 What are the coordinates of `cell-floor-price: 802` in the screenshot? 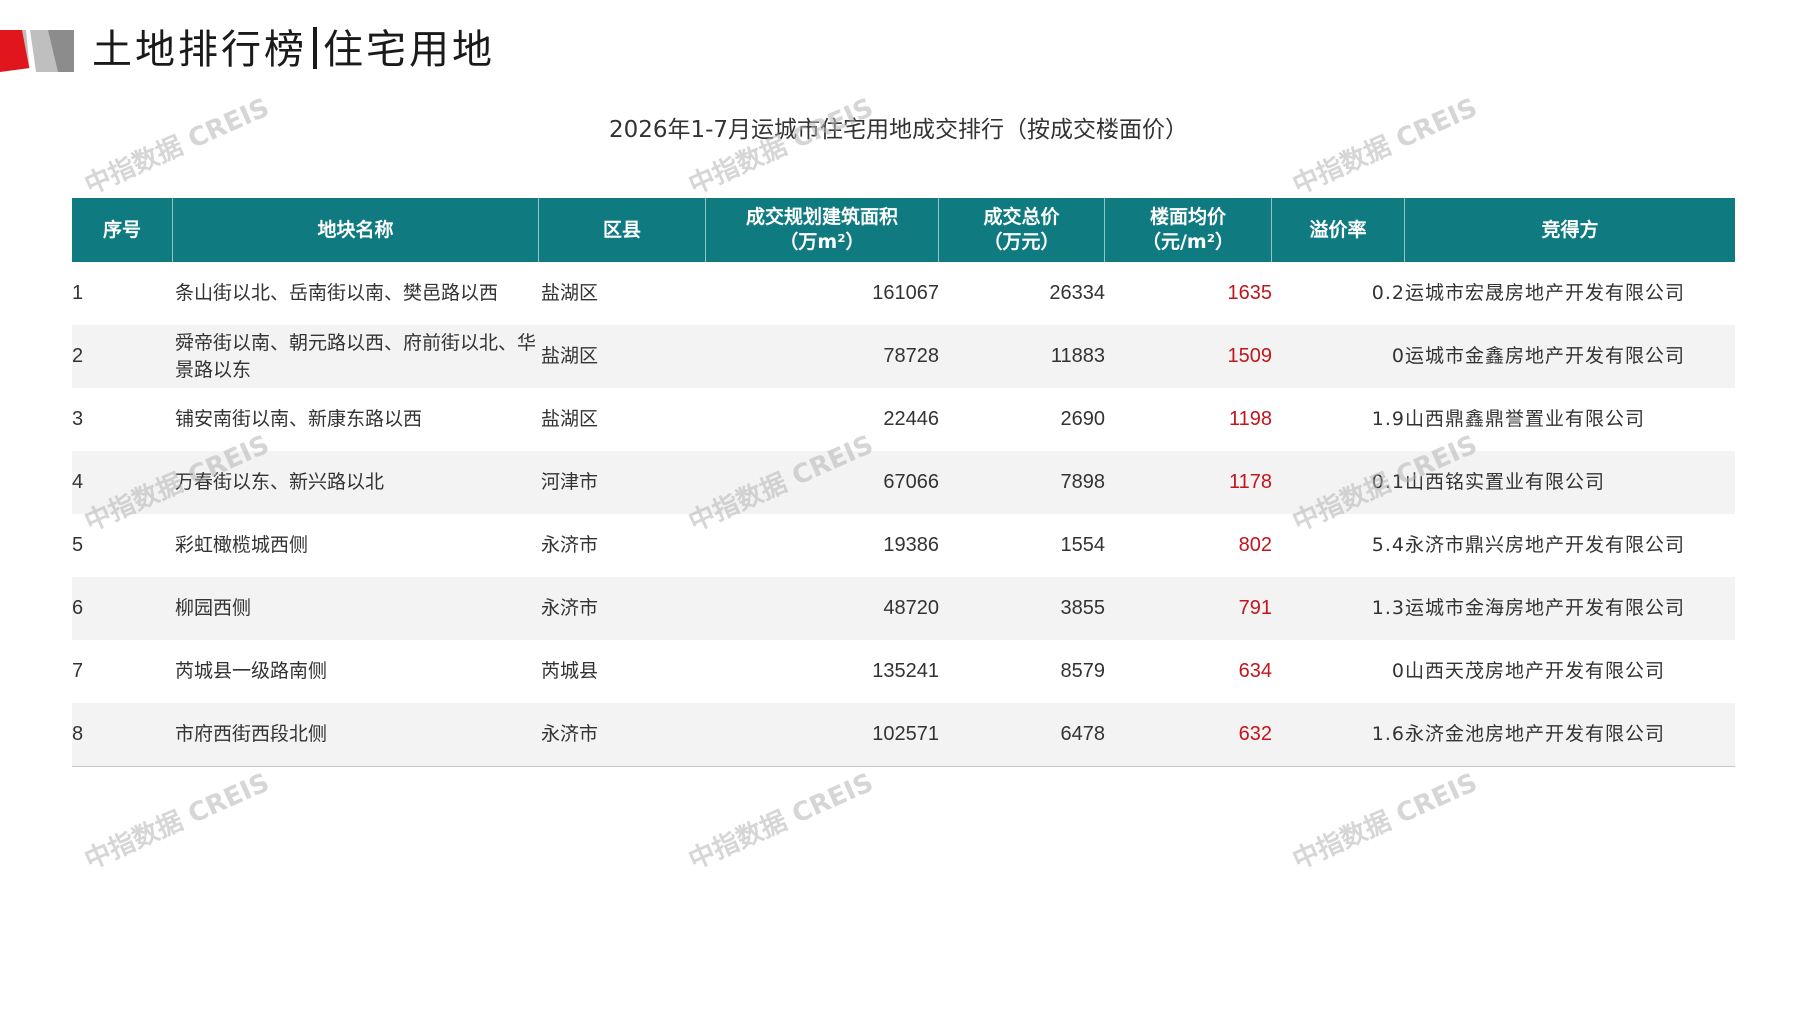 It's located at (1255, 545).